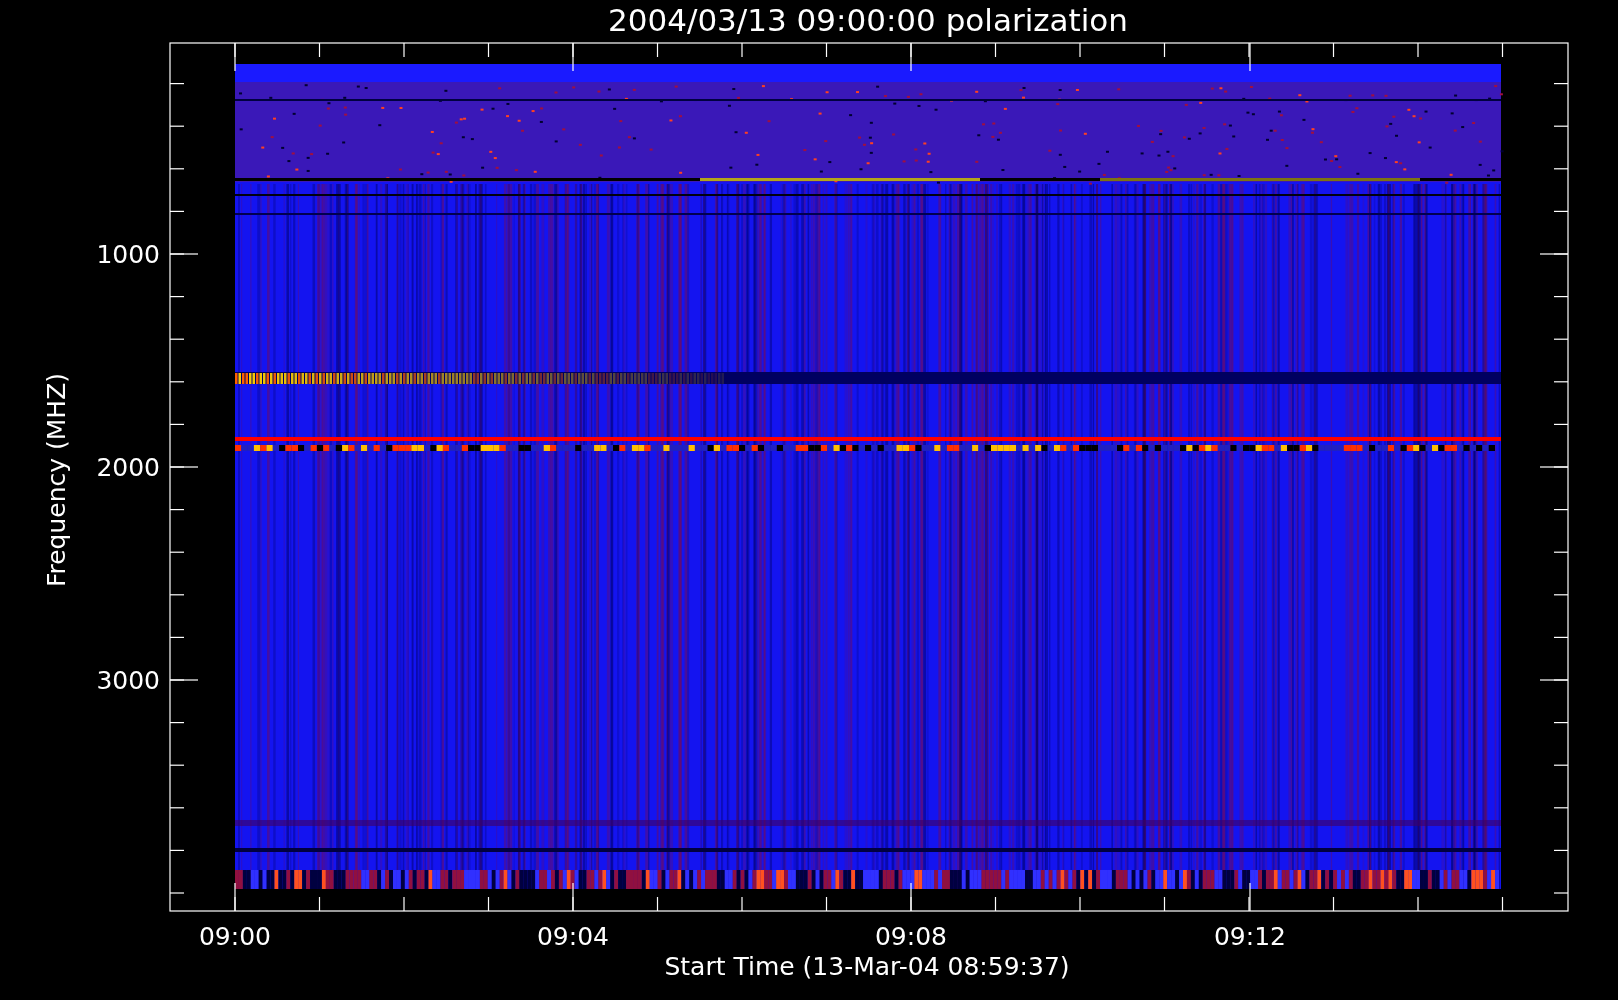  I want to click on x-axis-label: Start Time (13-Mar-04 08:59:37), so click(867, 966).